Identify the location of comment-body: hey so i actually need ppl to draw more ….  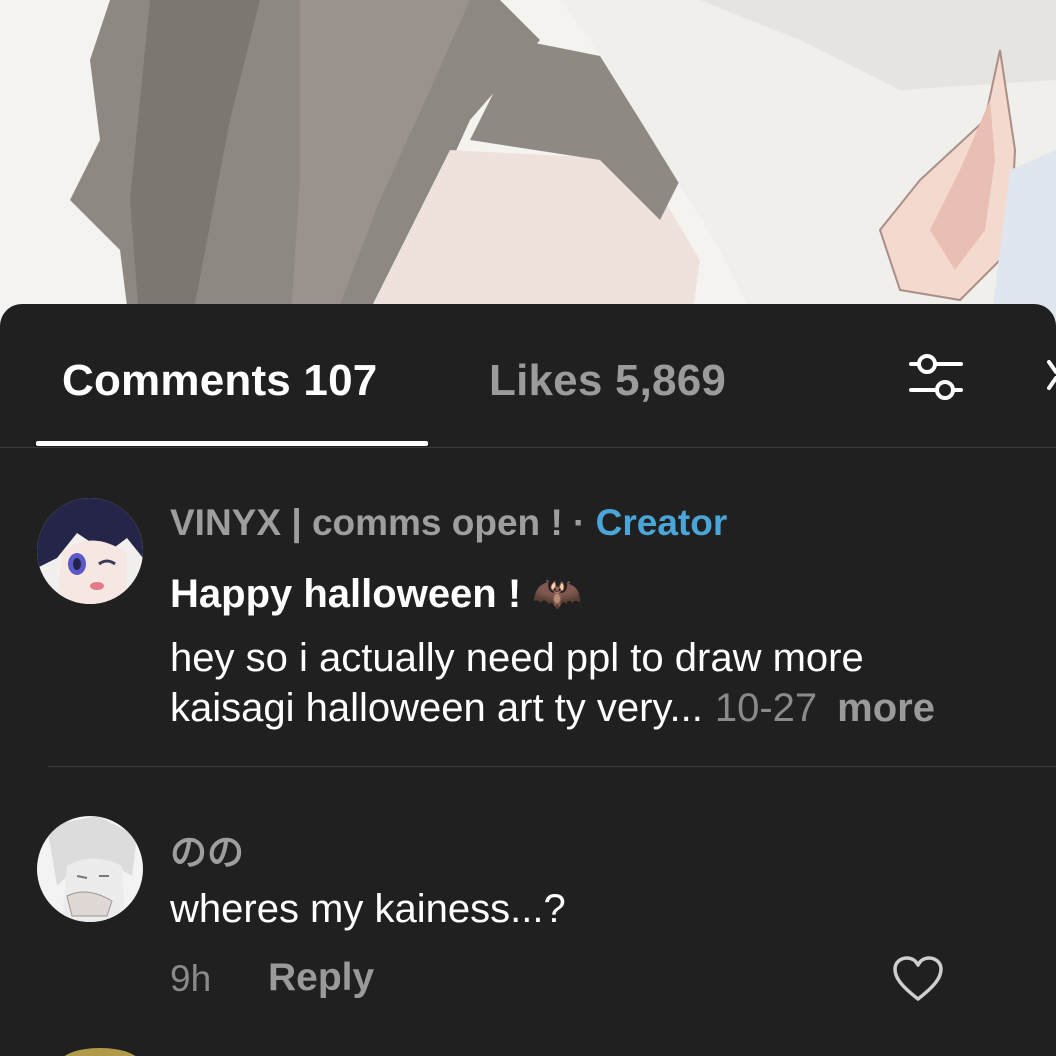
(552, 683).